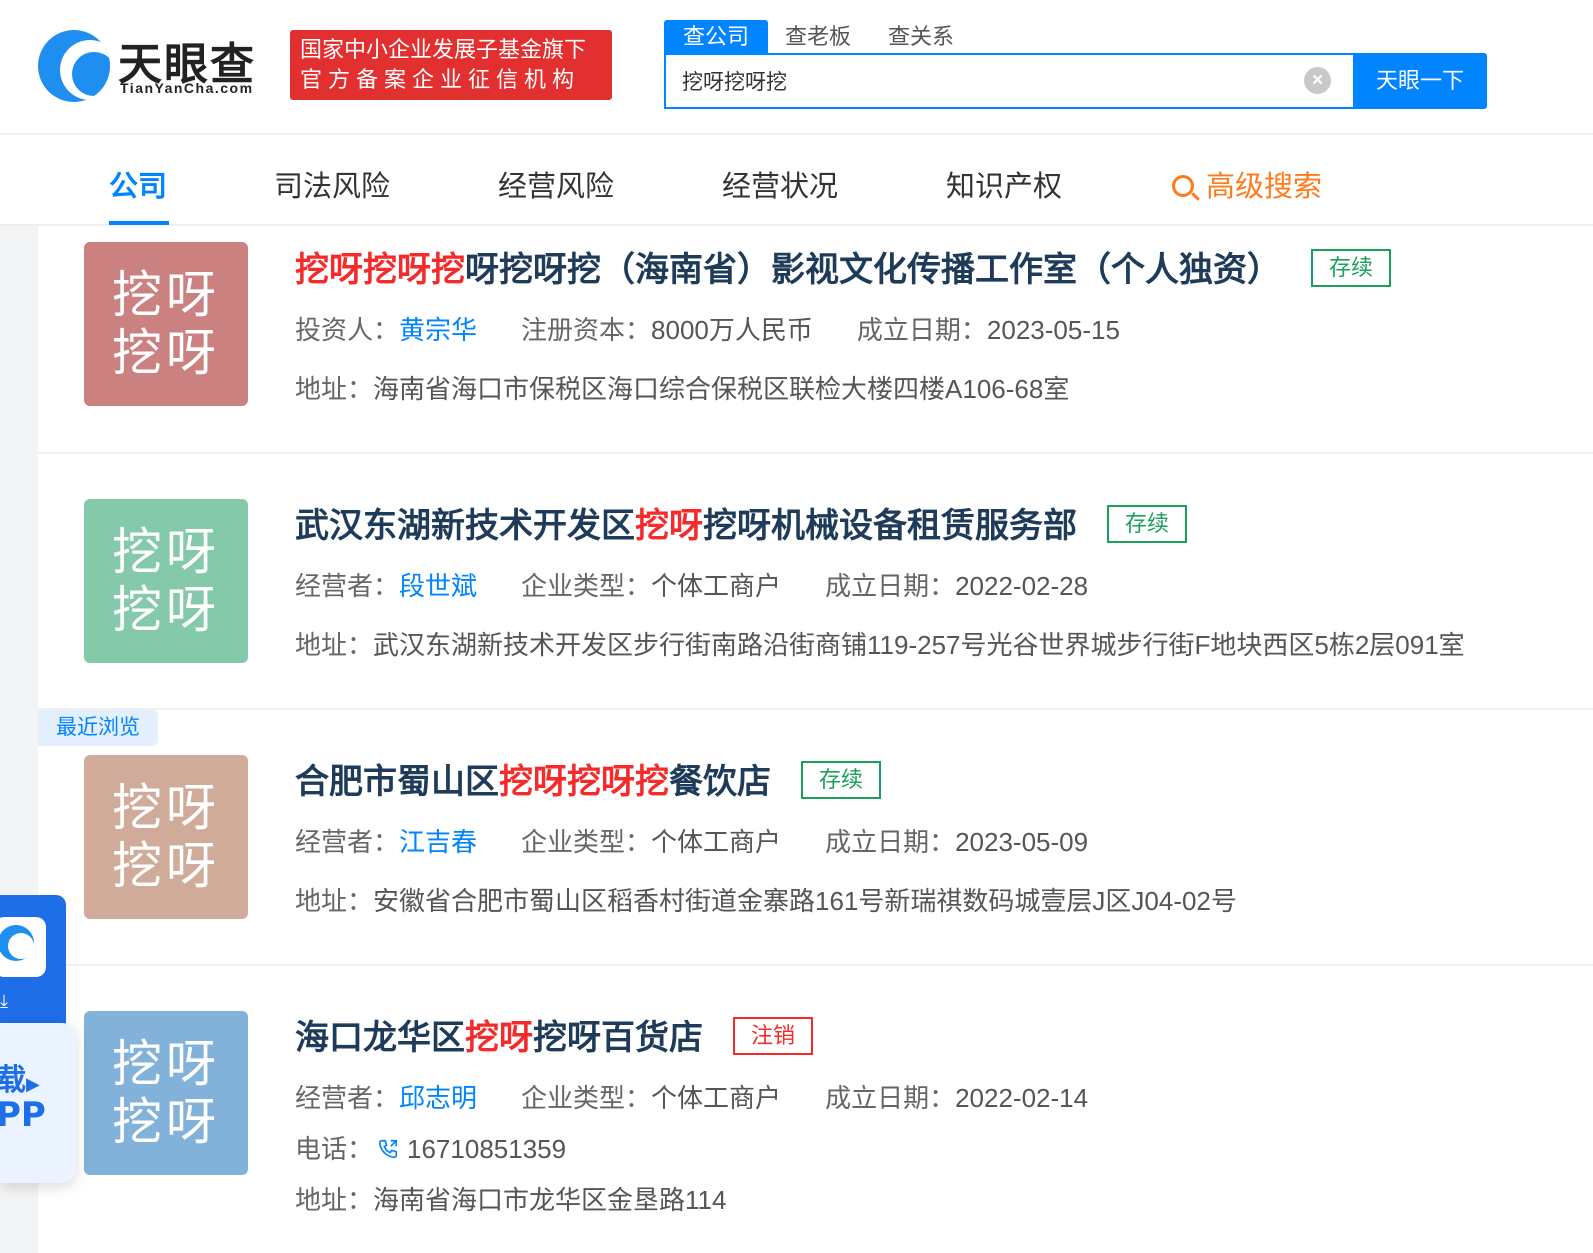 This screenshot has width=1593, height=1253. What do you see at coordinates (438, 1098) in the screenshot?
I see `operator-link: 邱志明` at bounding box center [438, 1098].